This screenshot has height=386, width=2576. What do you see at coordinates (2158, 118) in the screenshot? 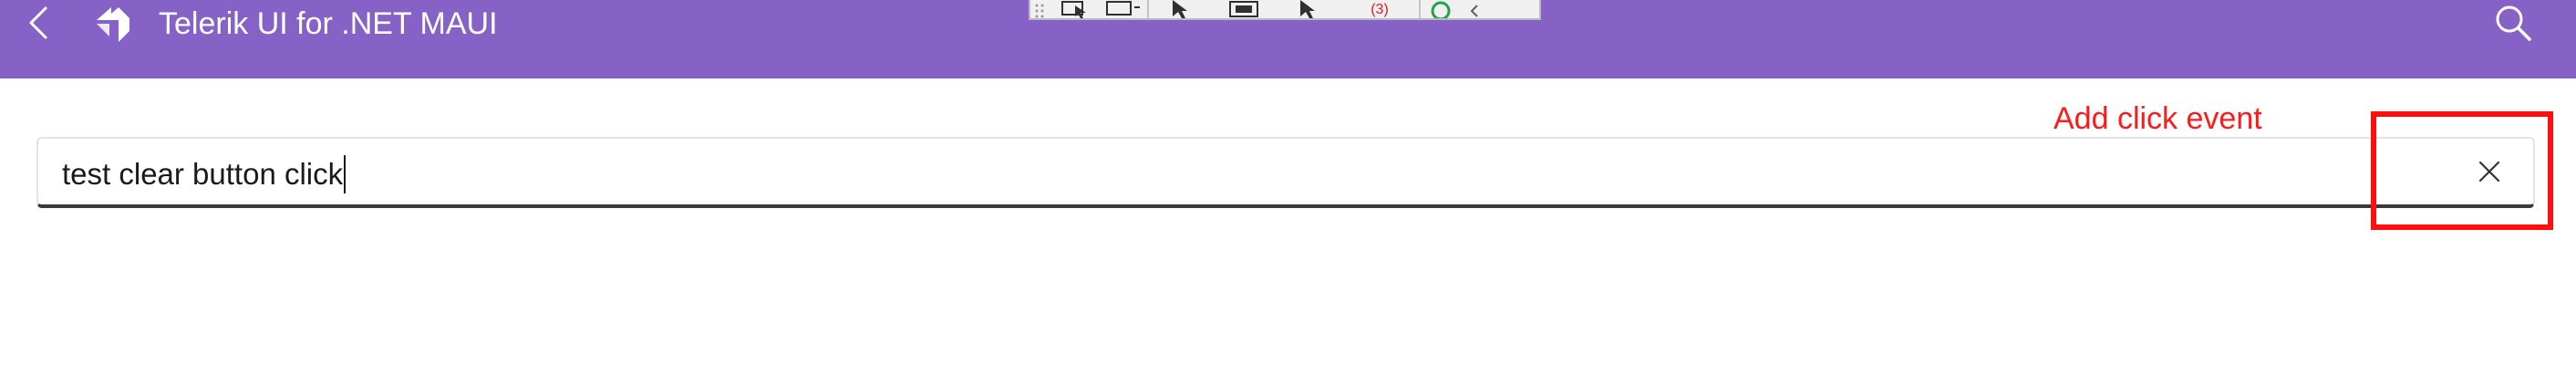
I see `annotation-label: Add click event` at bounding box center [2158, 118].